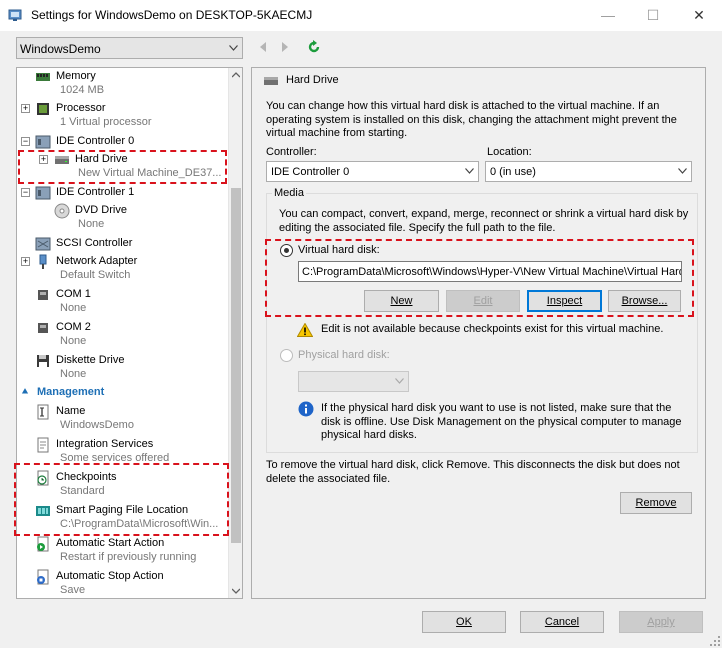  What do you see at coordinates (236, 591) in the screenshot?
I see `scroll-down-icon` at bounding box center [236, 591].